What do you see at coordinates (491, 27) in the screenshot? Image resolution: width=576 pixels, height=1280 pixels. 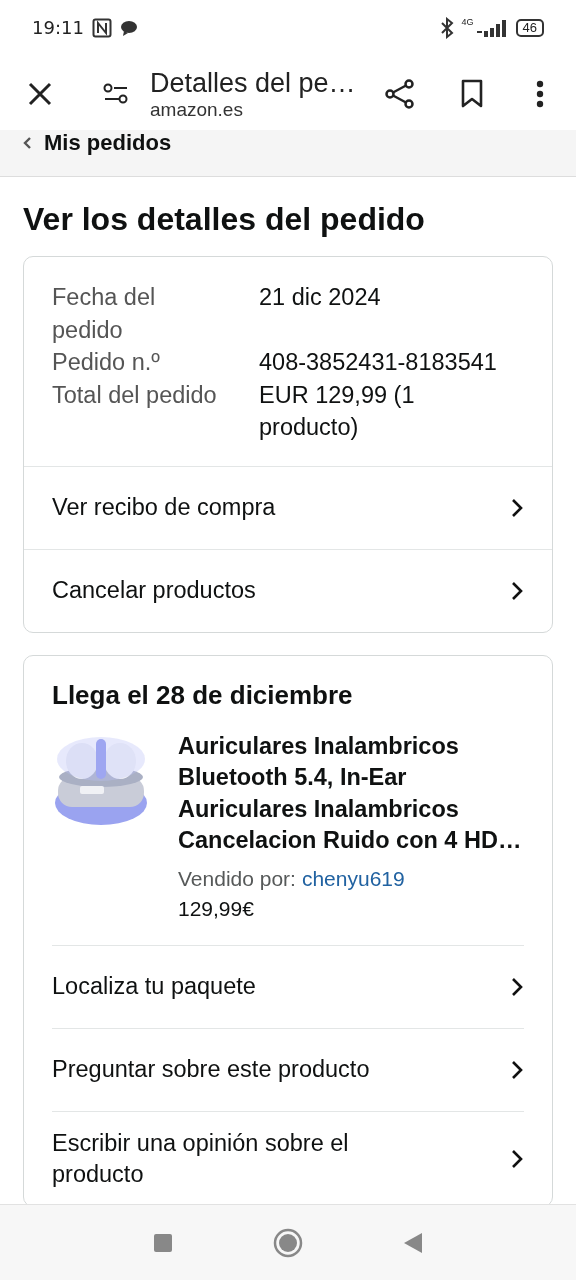 I see `signal-icon` at bounding box center [491, 27].